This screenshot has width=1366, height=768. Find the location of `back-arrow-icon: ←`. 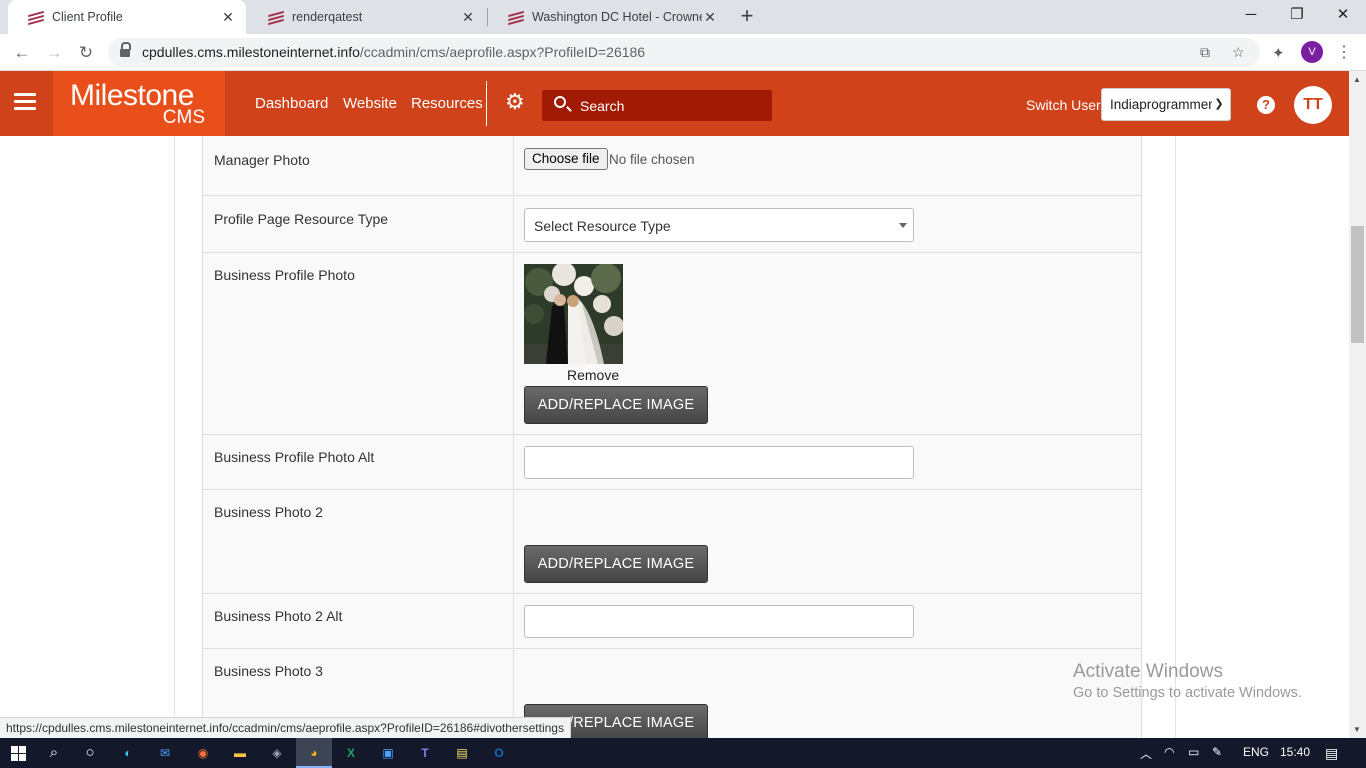

back-arrow-icon: ← is located at coordinates (22, 53).